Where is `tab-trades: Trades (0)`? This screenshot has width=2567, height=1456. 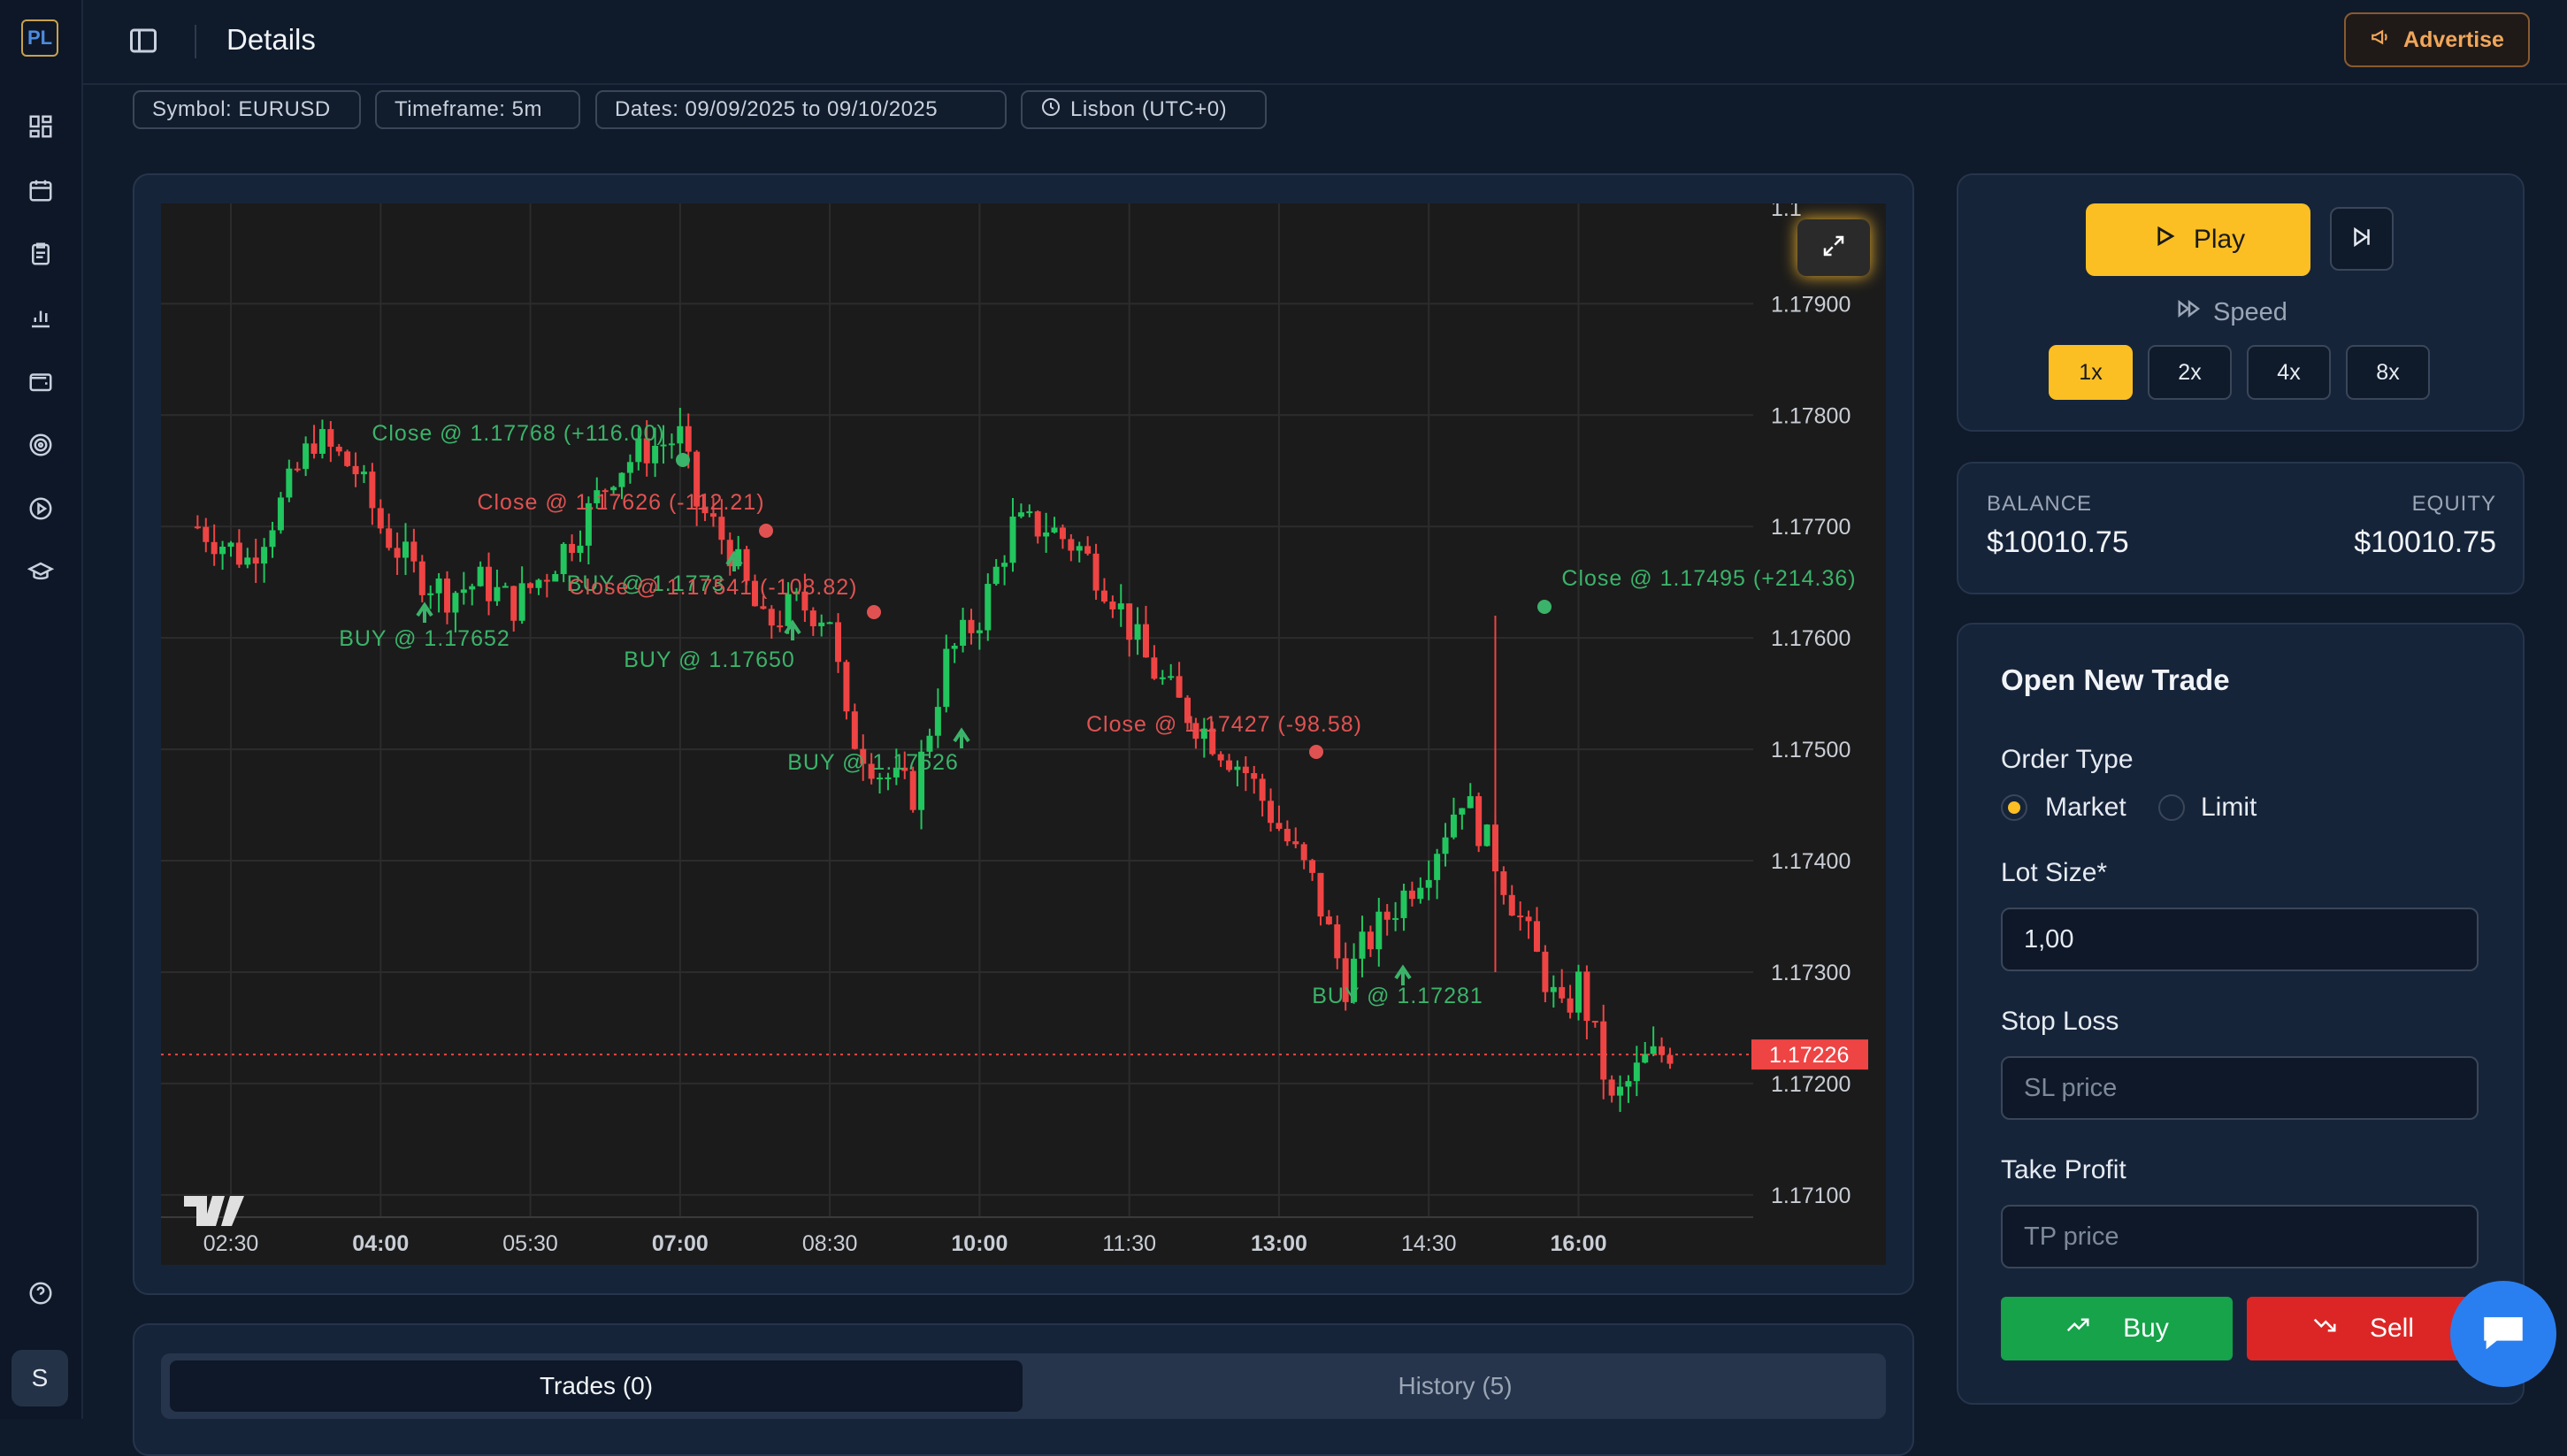 tab-trades: Trades (0) is located at coordinates (596, 1386).